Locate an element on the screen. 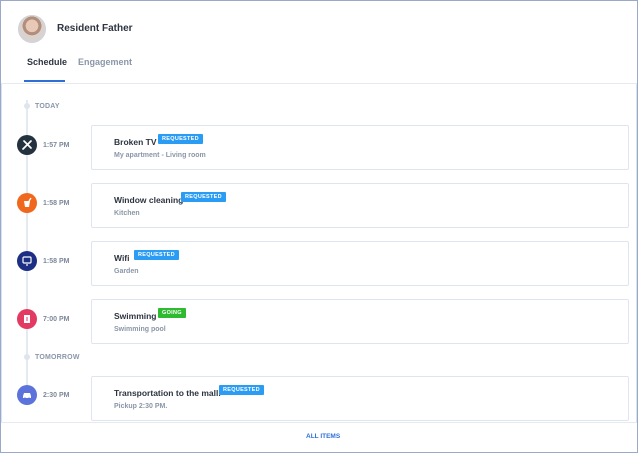  all-items-link: ALL ITEMS is located at coordinates (323, 436).